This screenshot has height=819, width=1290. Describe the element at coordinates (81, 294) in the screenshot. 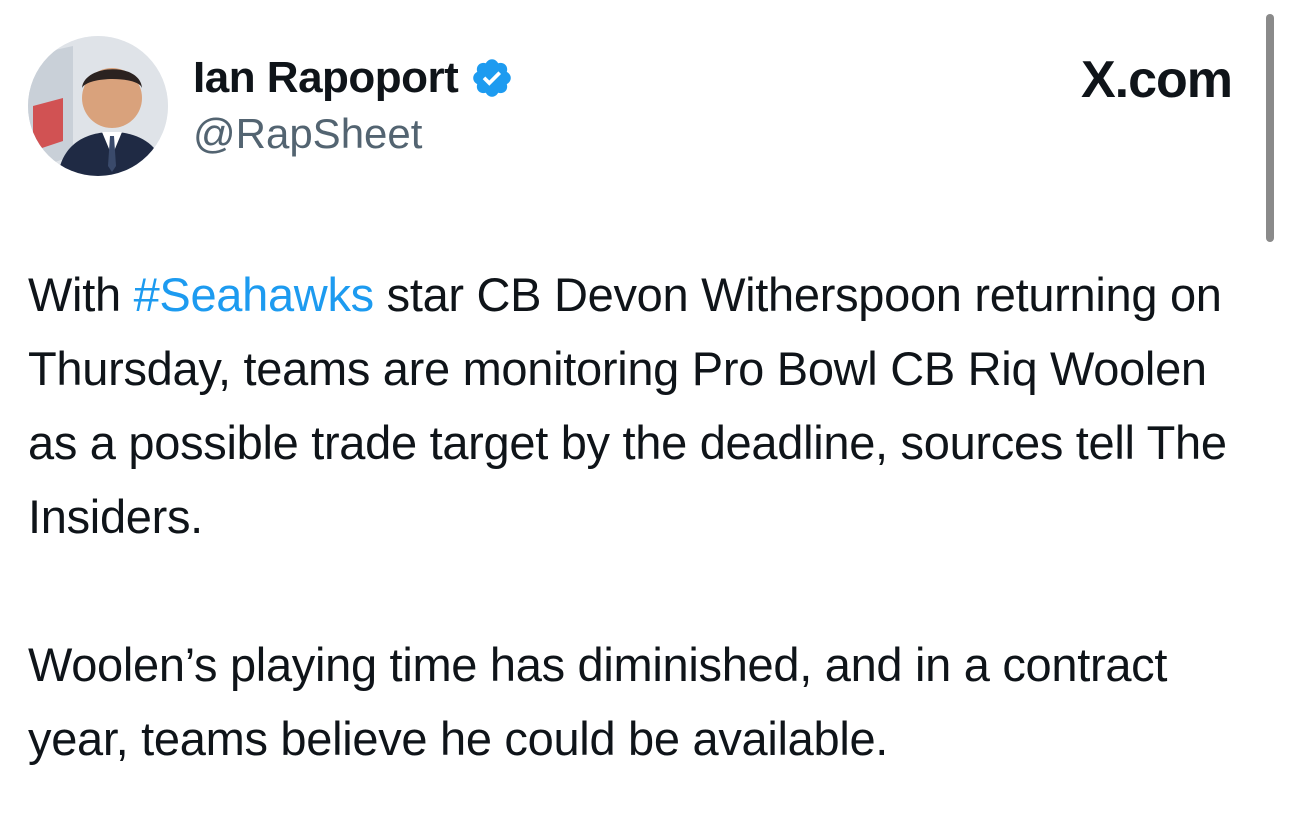

I see `tweet-text-prefix: With` at that location.